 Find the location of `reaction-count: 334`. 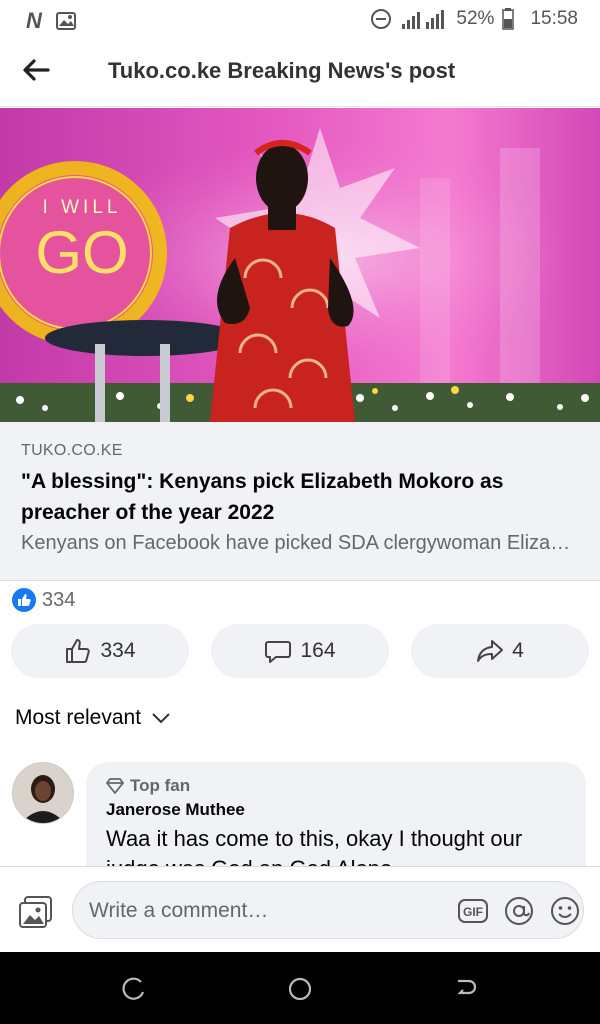

reaction-count: 334 is located at coordinates (59, 599).